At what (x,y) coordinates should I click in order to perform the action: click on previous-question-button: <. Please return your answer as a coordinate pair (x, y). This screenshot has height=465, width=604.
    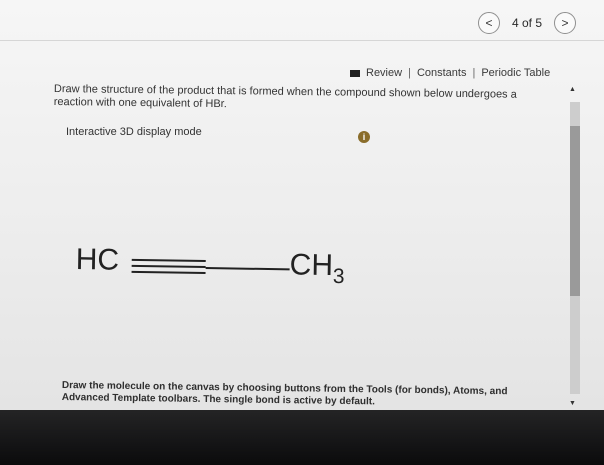
    Looking at the image, I should click on (488, 23).